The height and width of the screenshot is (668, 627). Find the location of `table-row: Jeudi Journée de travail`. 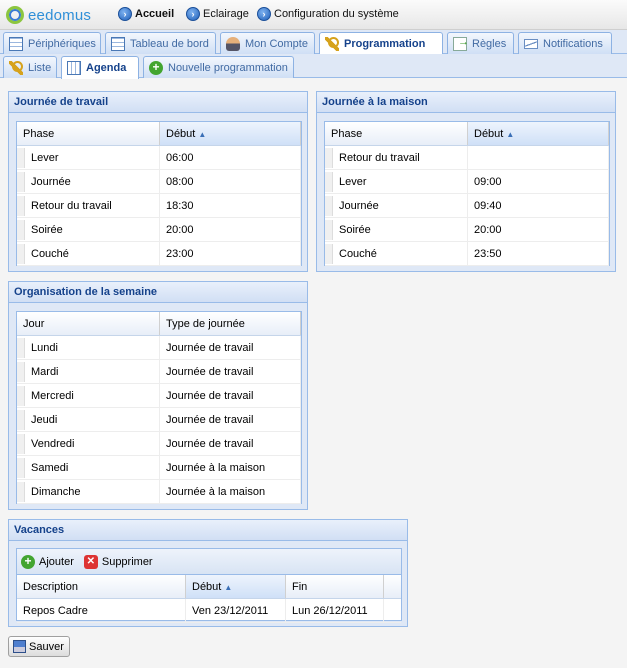

table-row: Jeudi Journée de travail is located at coordinates (159, 420).